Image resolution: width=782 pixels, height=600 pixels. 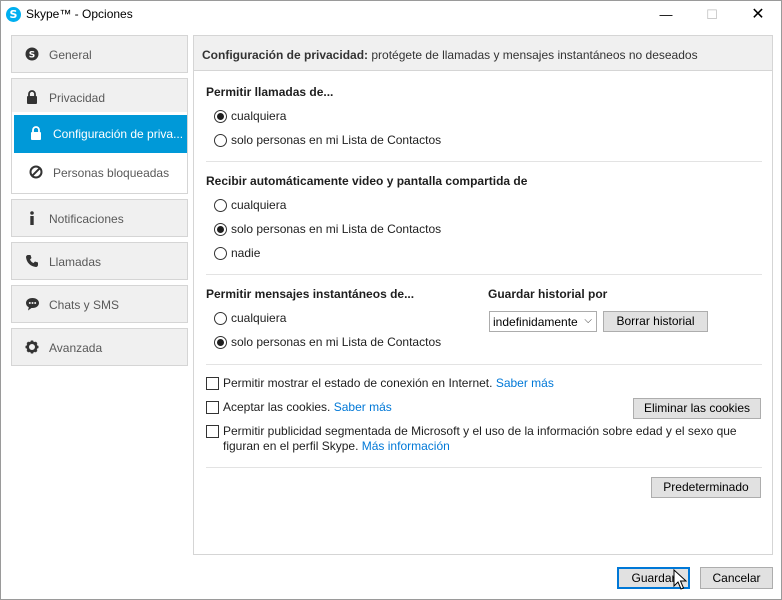 What do you see at coordinates (736, 578) in the screenshot?
I see `cancel-button: Cancelar` at bounding box center [736, 578].